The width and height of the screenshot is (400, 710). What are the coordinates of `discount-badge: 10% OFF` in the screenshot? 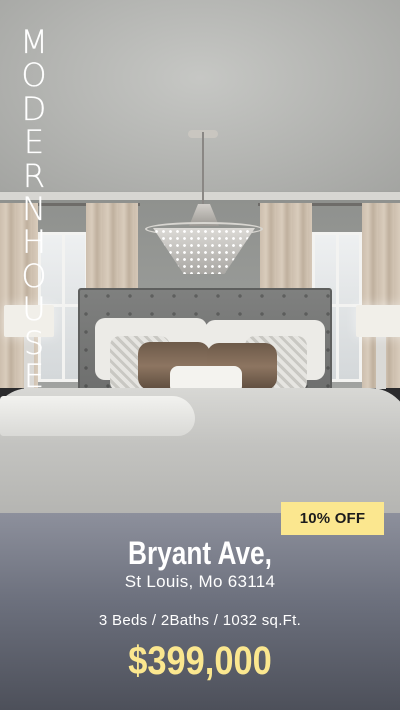 It's located at (332, 518).